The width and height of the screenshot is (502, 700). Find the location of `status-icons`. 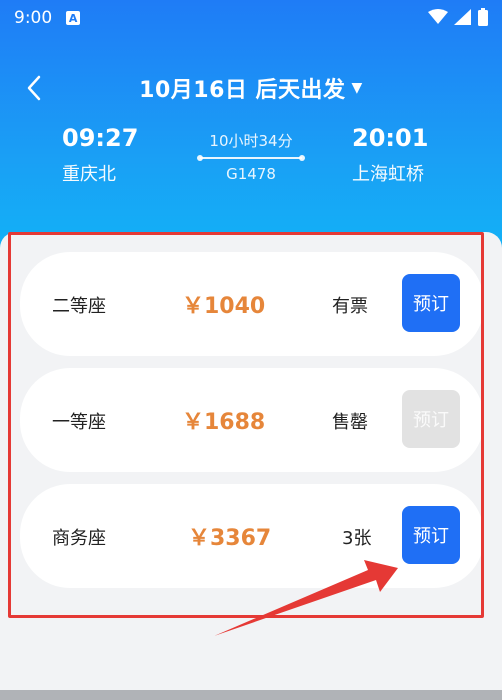

status-icons is located at coordinates (458, 17).